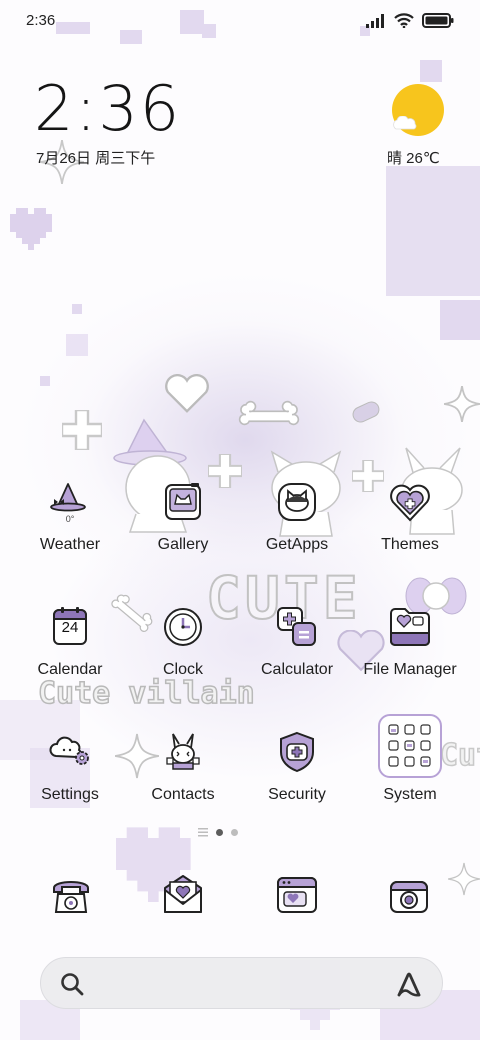  What do you see at coordinates (410, 627) in the screenshot?
I see `file-manager-icon` at bounding box center [410, 627].